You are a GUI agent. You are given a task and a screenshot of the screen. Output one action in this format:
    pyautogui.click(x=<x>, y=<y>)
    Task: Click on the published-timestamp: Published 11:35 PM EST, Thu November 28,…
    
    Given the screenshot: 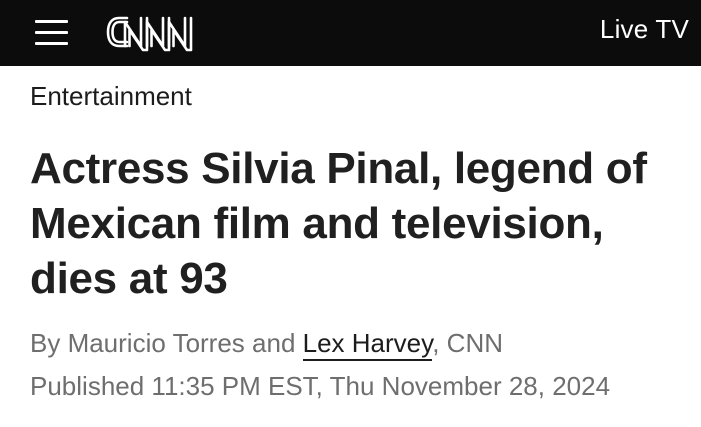 What is the action you would take?
    pyautogui.click(x=320, y=386)
    